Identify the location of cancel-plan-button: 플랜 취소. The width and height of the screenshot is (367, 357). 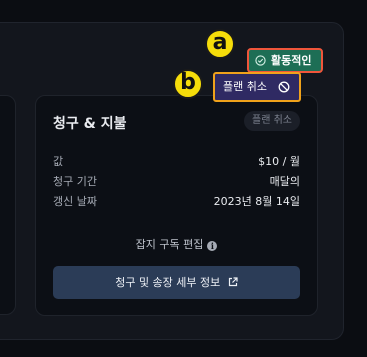
(257, 87).